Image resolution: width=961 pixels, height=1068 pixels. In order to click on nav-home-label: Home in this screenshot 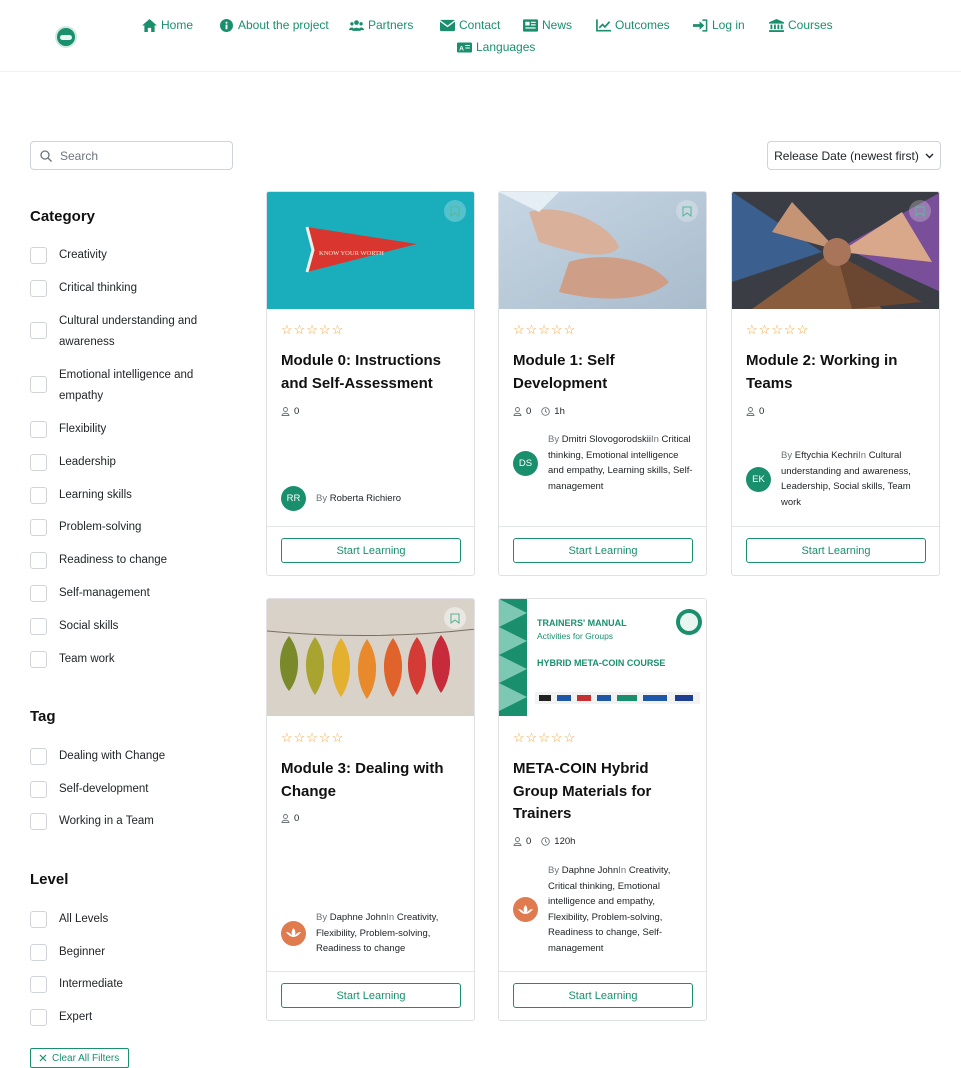, I will do `click(177, 25)`.